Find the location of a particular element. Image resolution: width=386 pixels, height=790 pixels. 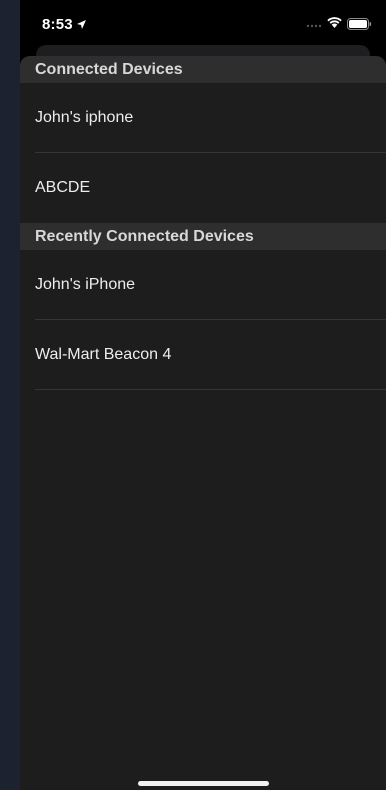

location-arrow-icon is located at coordinates (81, 24).